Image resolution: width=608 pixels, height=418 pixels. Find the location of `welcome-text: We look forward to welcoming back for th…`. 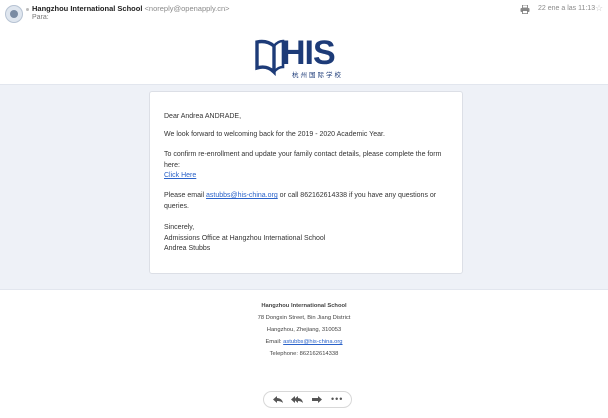

welcome-text: We look forward to welcoming back for th… is located at coordinates (274, 134).